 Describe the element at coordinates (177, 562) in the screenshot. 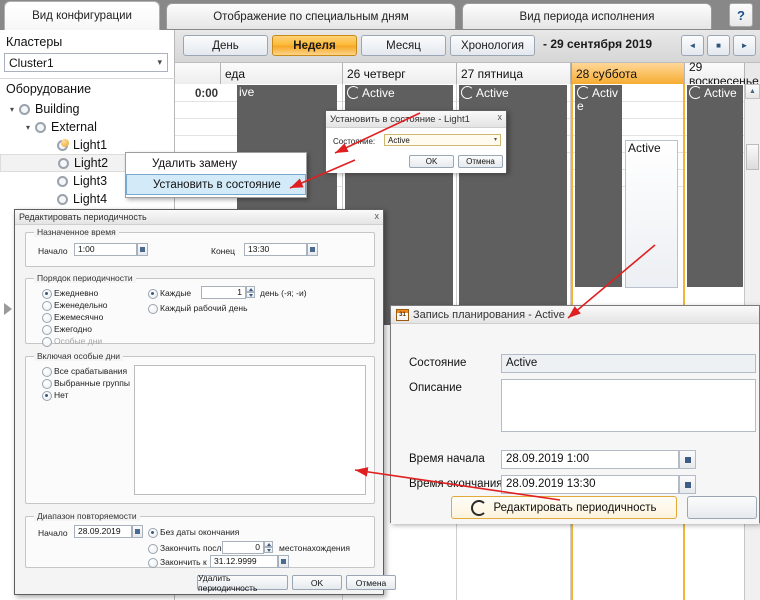

I see `radio-end-by: Закончить к` at that location.